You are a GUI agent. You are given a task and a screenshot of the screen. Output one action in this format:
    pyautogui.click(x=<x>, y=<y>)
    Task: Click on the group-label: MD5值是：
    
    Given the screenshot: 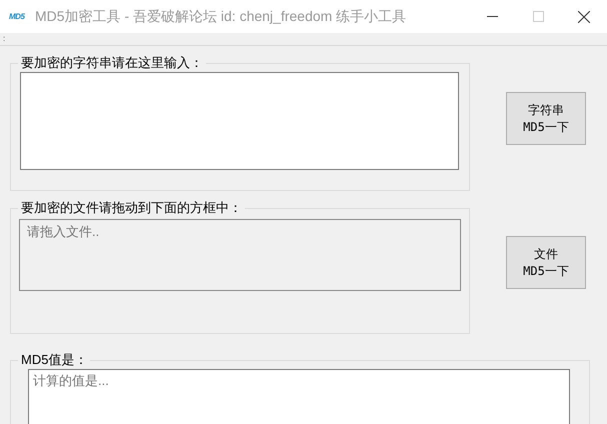 What is the action you would take?
    pyautogui.click(x=54, y=360)
    